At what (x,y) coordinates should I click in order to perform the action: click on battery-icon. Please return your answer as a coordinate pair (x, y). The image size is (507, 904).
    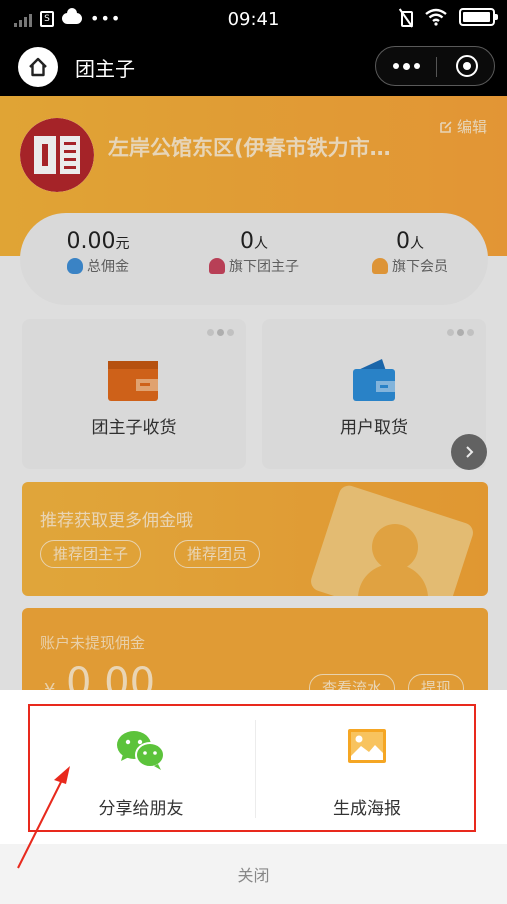
    Looking at the image, I should click on (478, 17).